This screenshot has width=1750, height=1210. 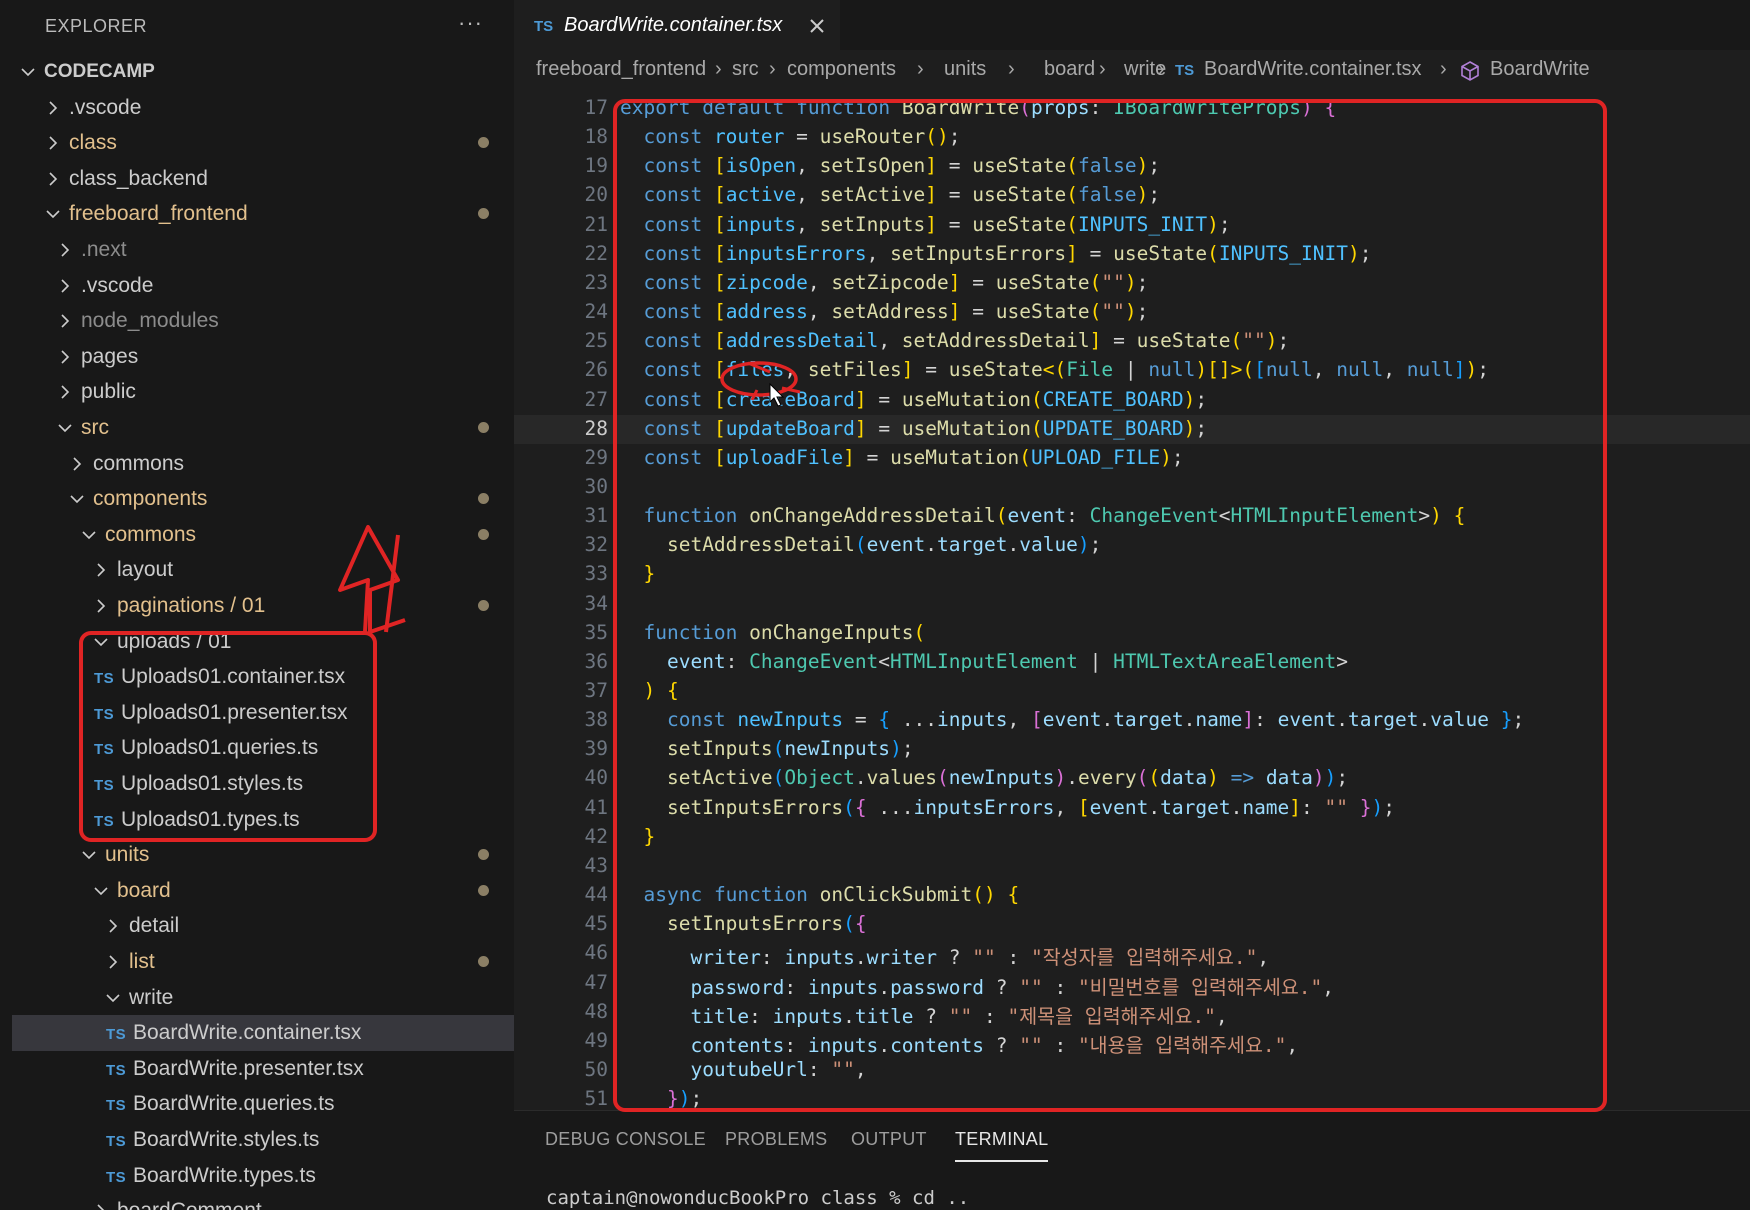 What do you see at coordinates (817, 26) in the screenshot?
I see `close-icon` at bounding box center [817, 26].